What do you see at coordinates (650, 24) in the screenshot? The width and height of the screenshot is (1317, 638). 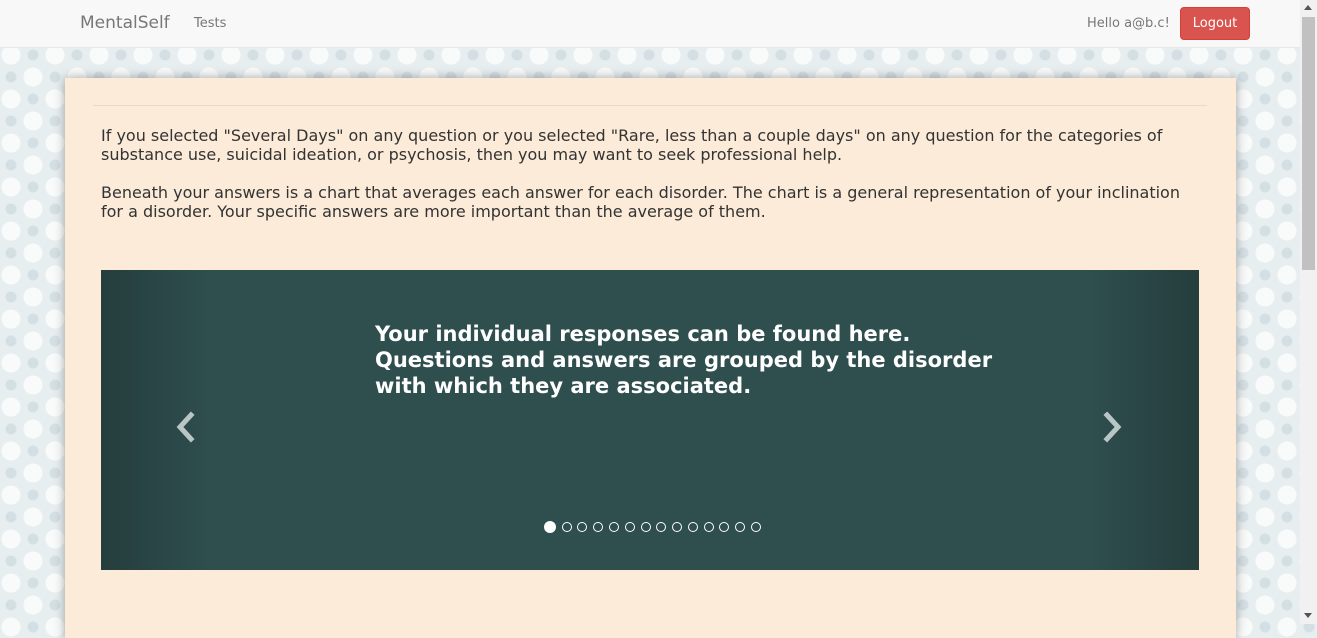 I see `navbar: MentalSelf Tests Hello a@b.c! Logout` at bounding box center [650, 24].